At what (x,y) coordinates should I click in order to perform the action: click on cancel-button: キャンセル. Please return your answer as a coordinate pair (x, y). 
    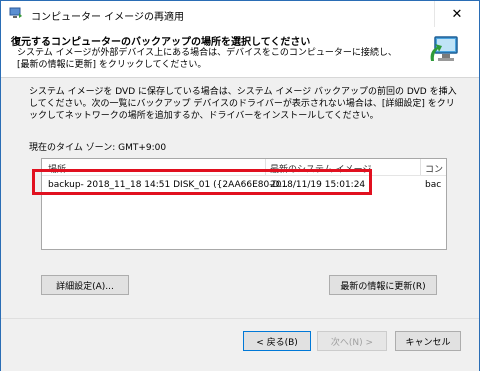
    Looking at the image, I should click on (428, 341).